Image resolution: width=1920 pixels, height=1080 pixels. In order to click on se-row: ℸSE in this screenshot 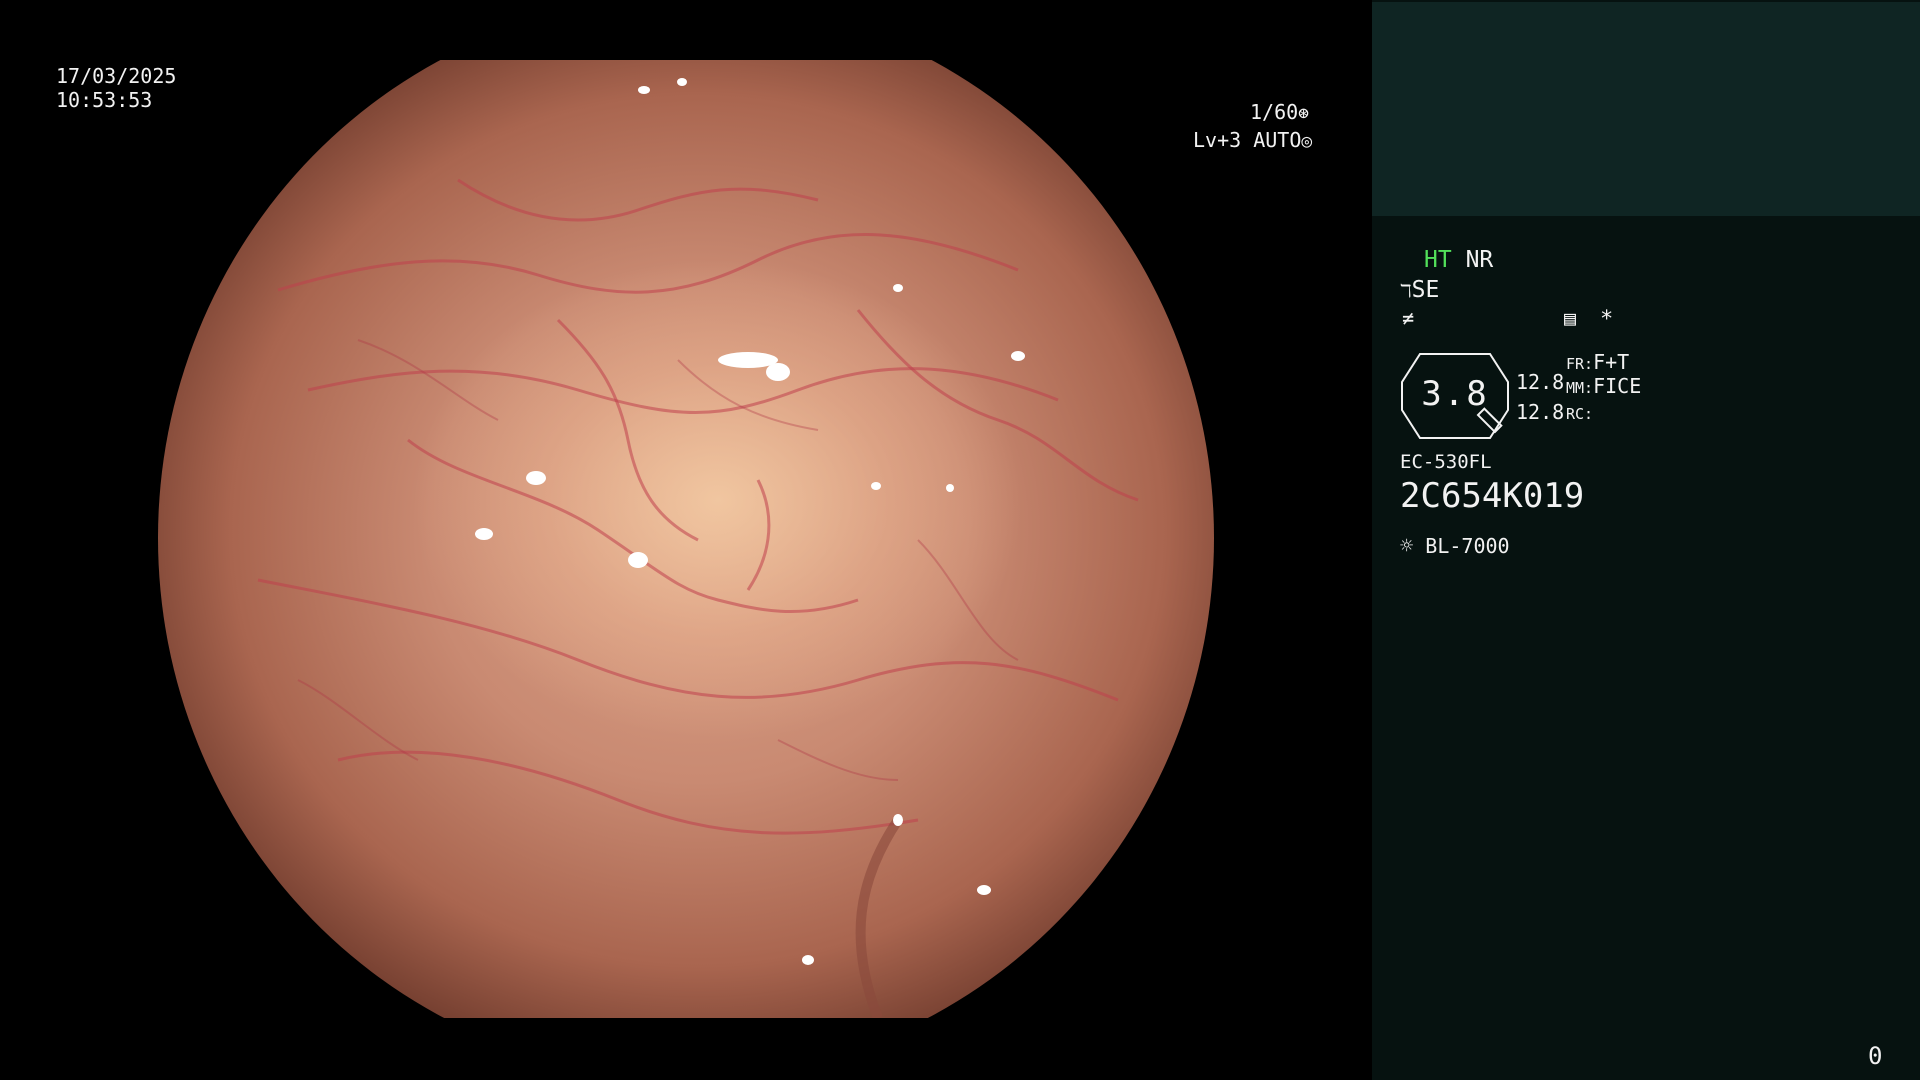, I will do `click(1419, 291)`.